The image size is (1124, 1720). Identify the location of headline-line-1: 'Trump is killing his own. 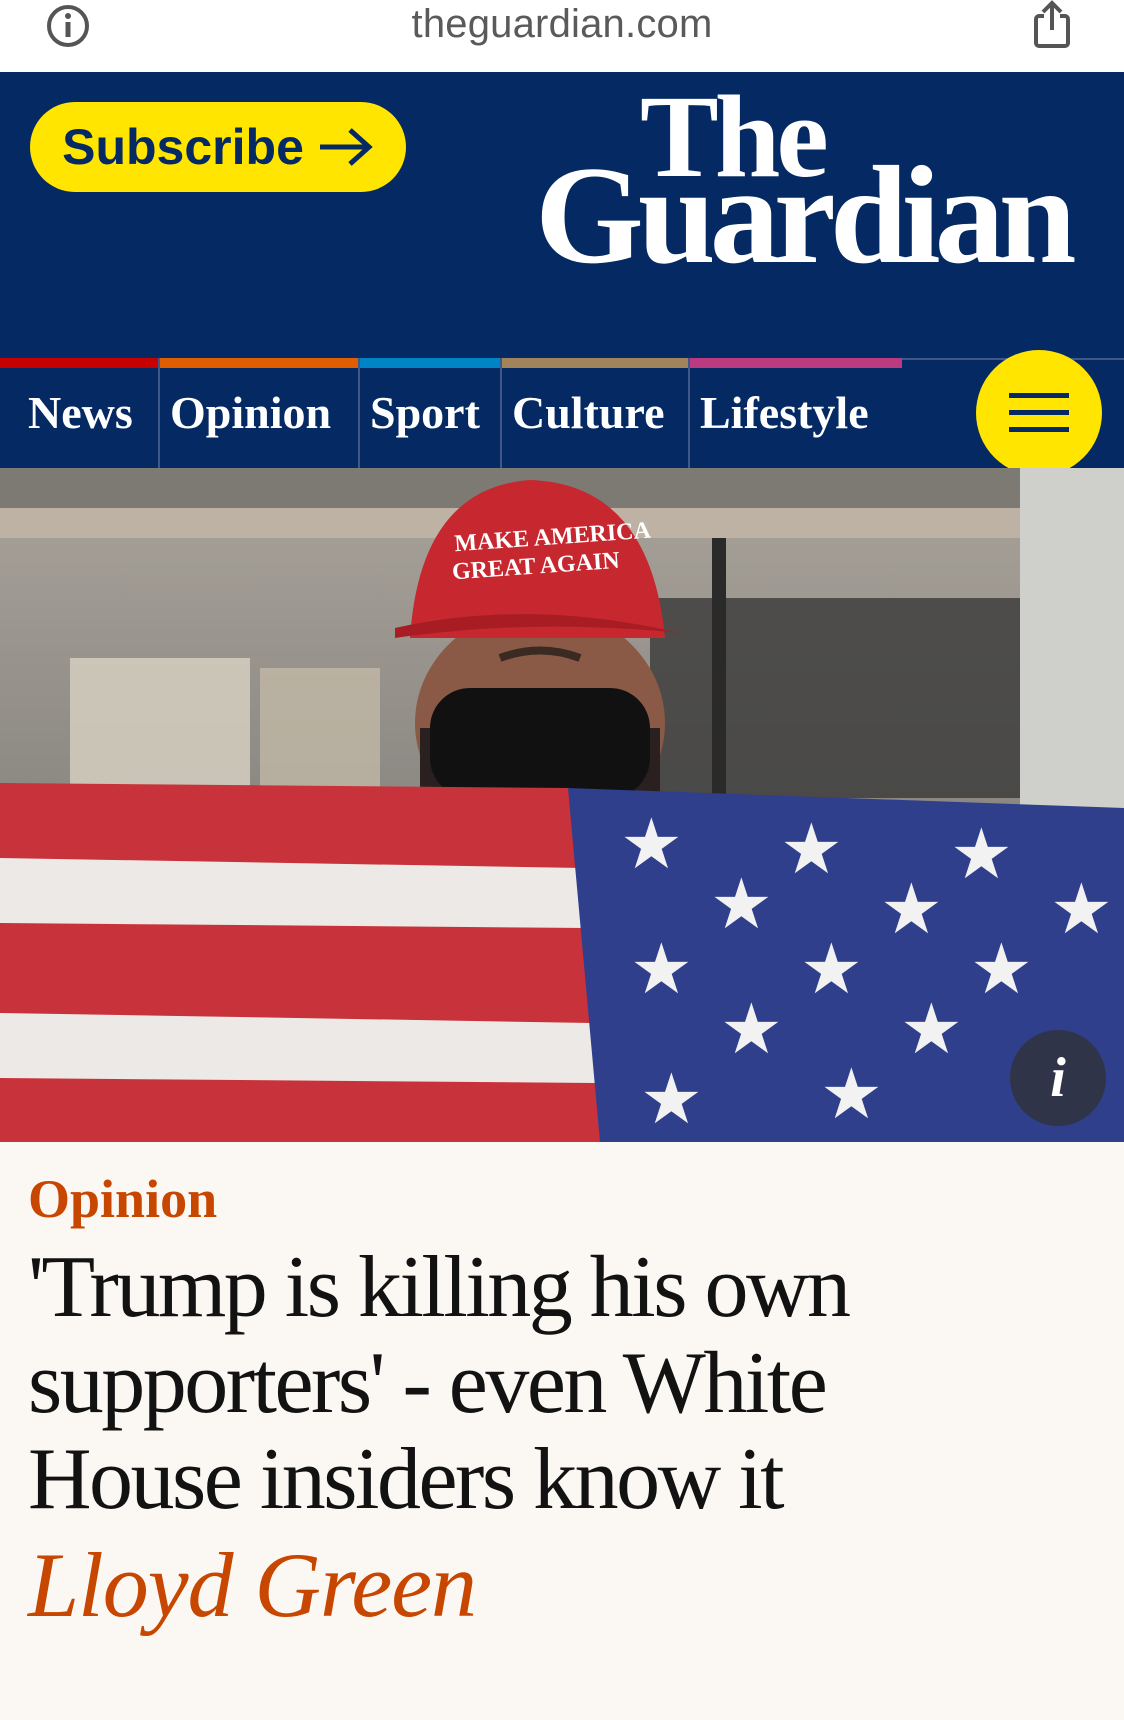
(439, 1287).